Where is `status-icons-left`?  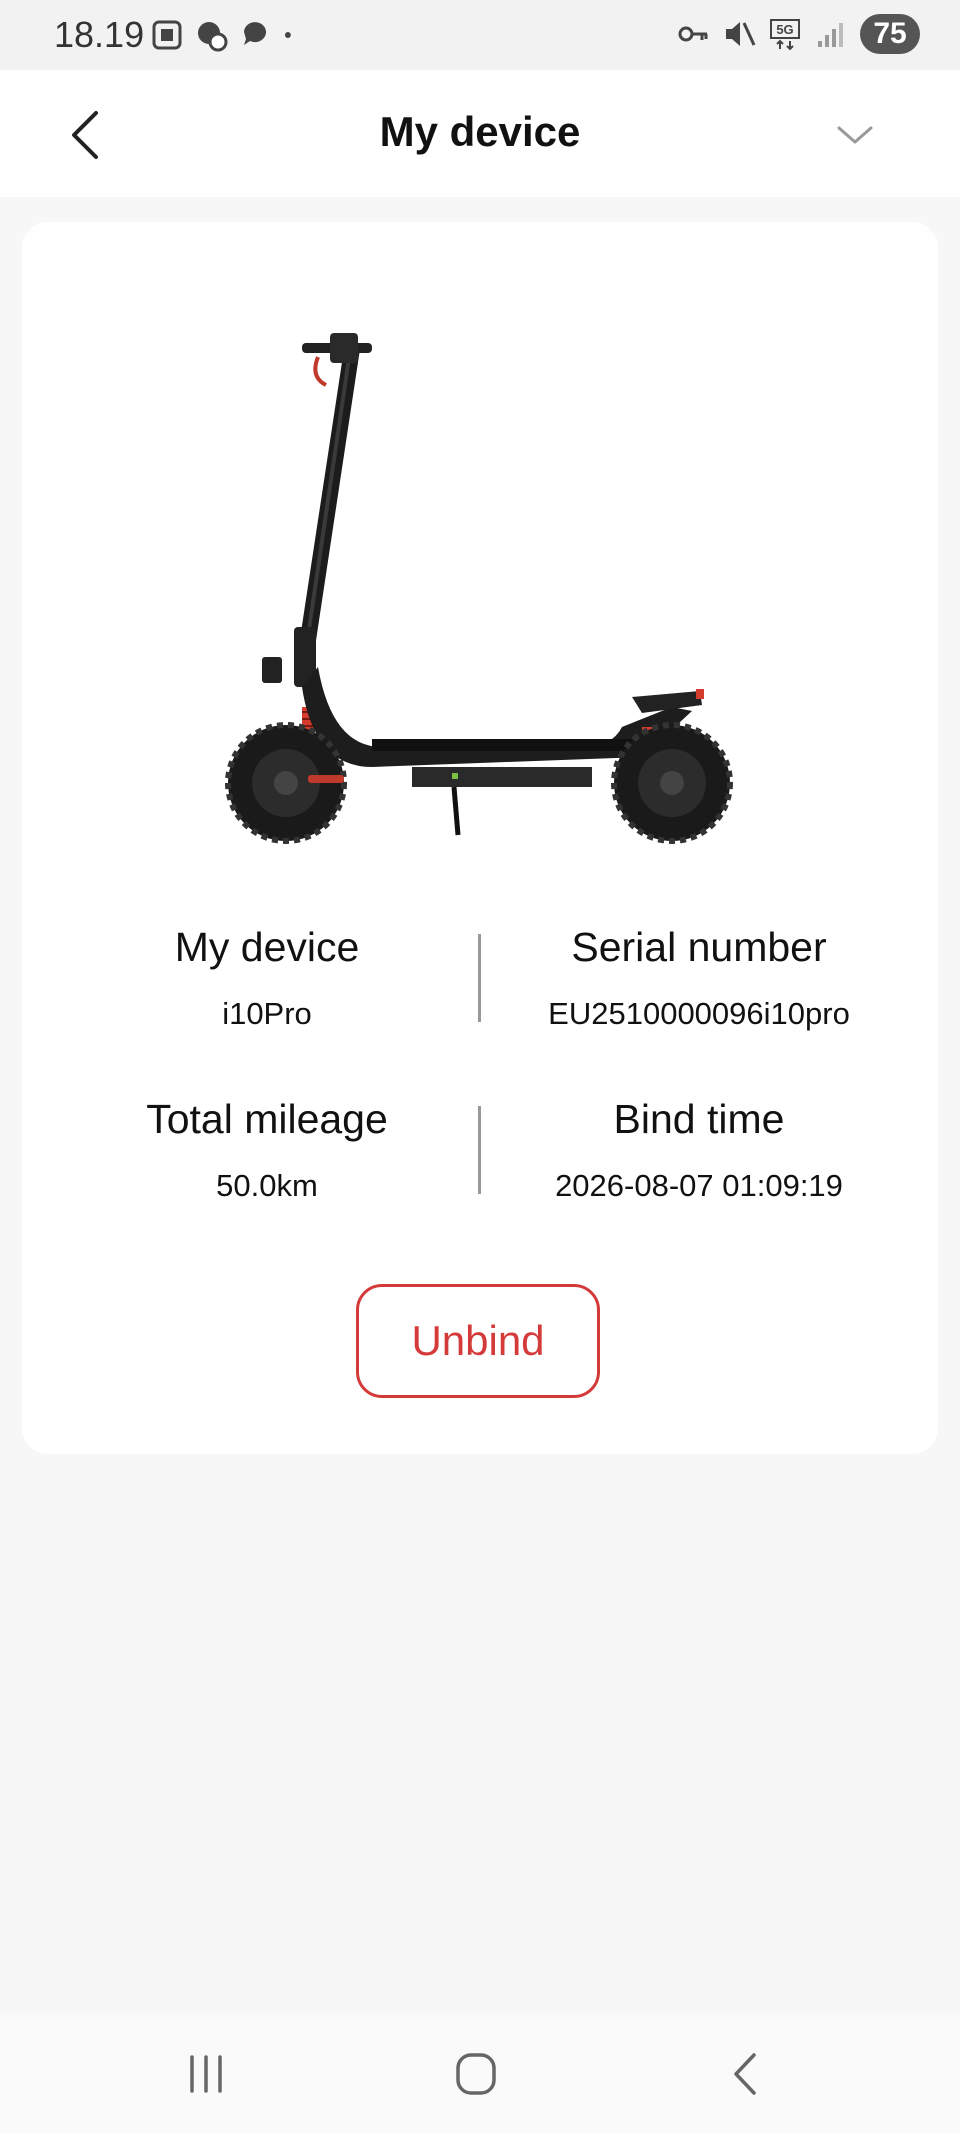 status-icons-left is located at coordinates (226, 35).